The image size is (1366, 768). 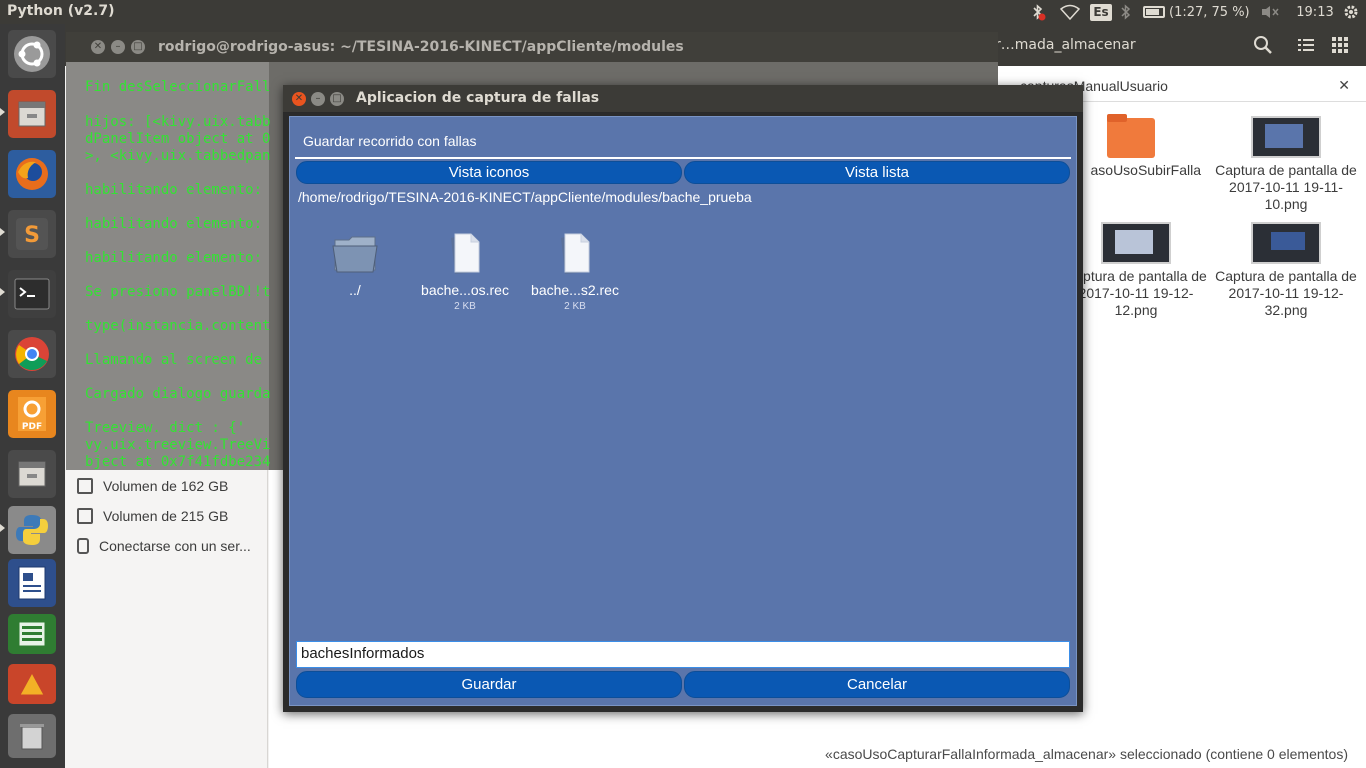 I want to click on svg-text: S, so click(x=32, y=235).